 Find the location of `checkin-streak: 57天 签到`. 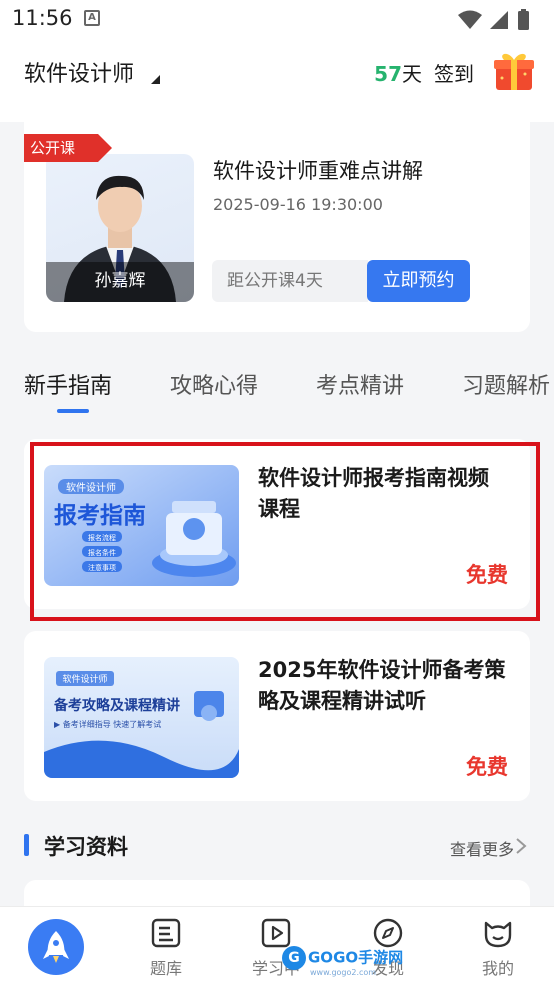

checkin-streak: 57天 签到 is located at coordinates (424, 72).